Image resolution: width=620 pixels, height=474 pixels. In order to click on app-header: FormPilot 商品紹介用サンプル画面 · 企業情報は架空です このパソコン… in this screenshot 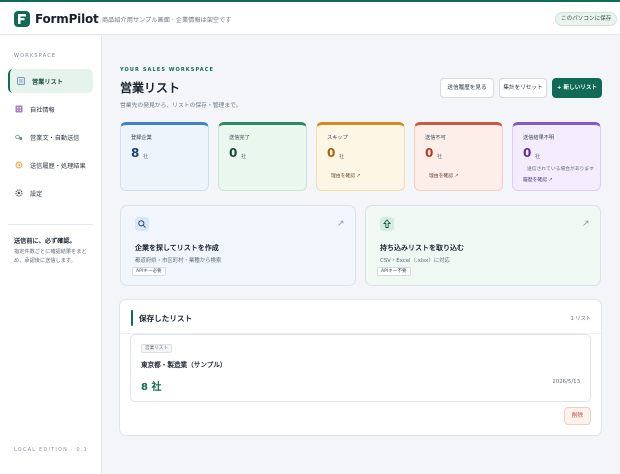, I will do `click(310, 18)`.